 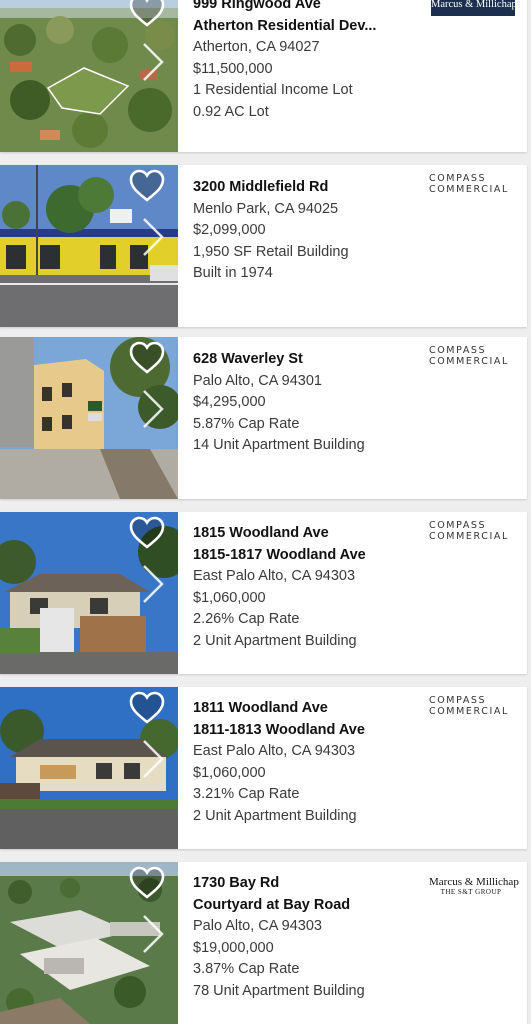 What do you see at coordinates (233, 273) in the screenshot?
I see `listing-detail: Built in 1974` at bounding box center [233, 273].